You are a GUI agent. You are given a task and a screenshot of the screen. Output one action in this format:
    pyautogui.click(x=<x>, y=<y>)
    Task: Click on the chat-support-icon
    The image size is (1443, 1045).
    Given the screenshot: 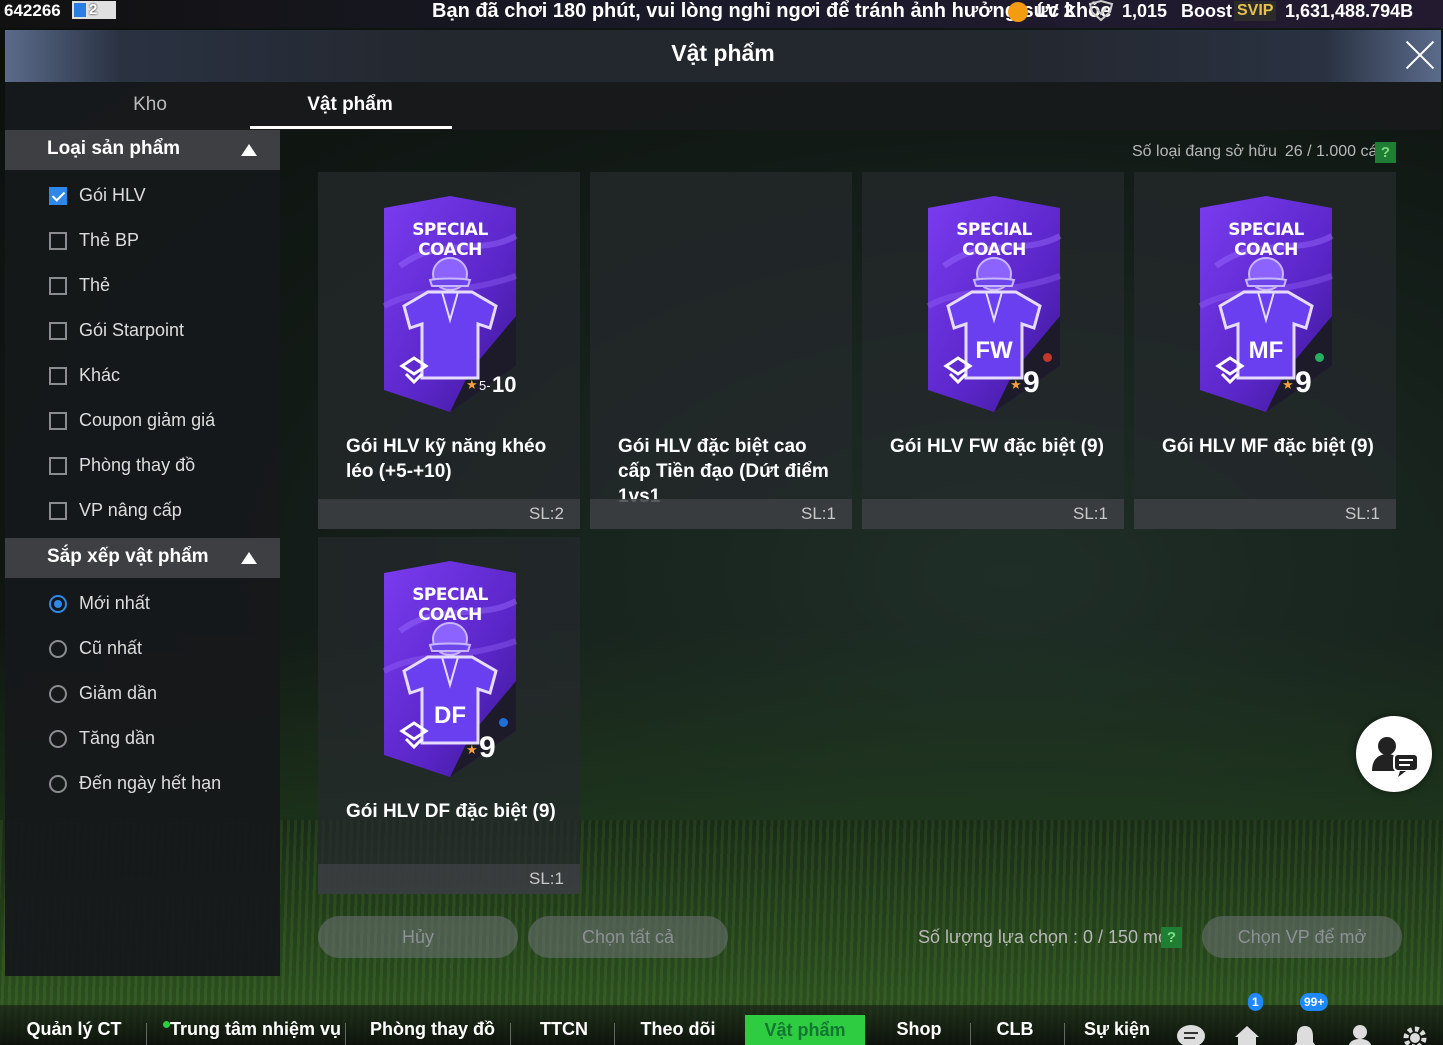 What is the action you would take?
    pyautogui.click(x=1394, y=754)
    